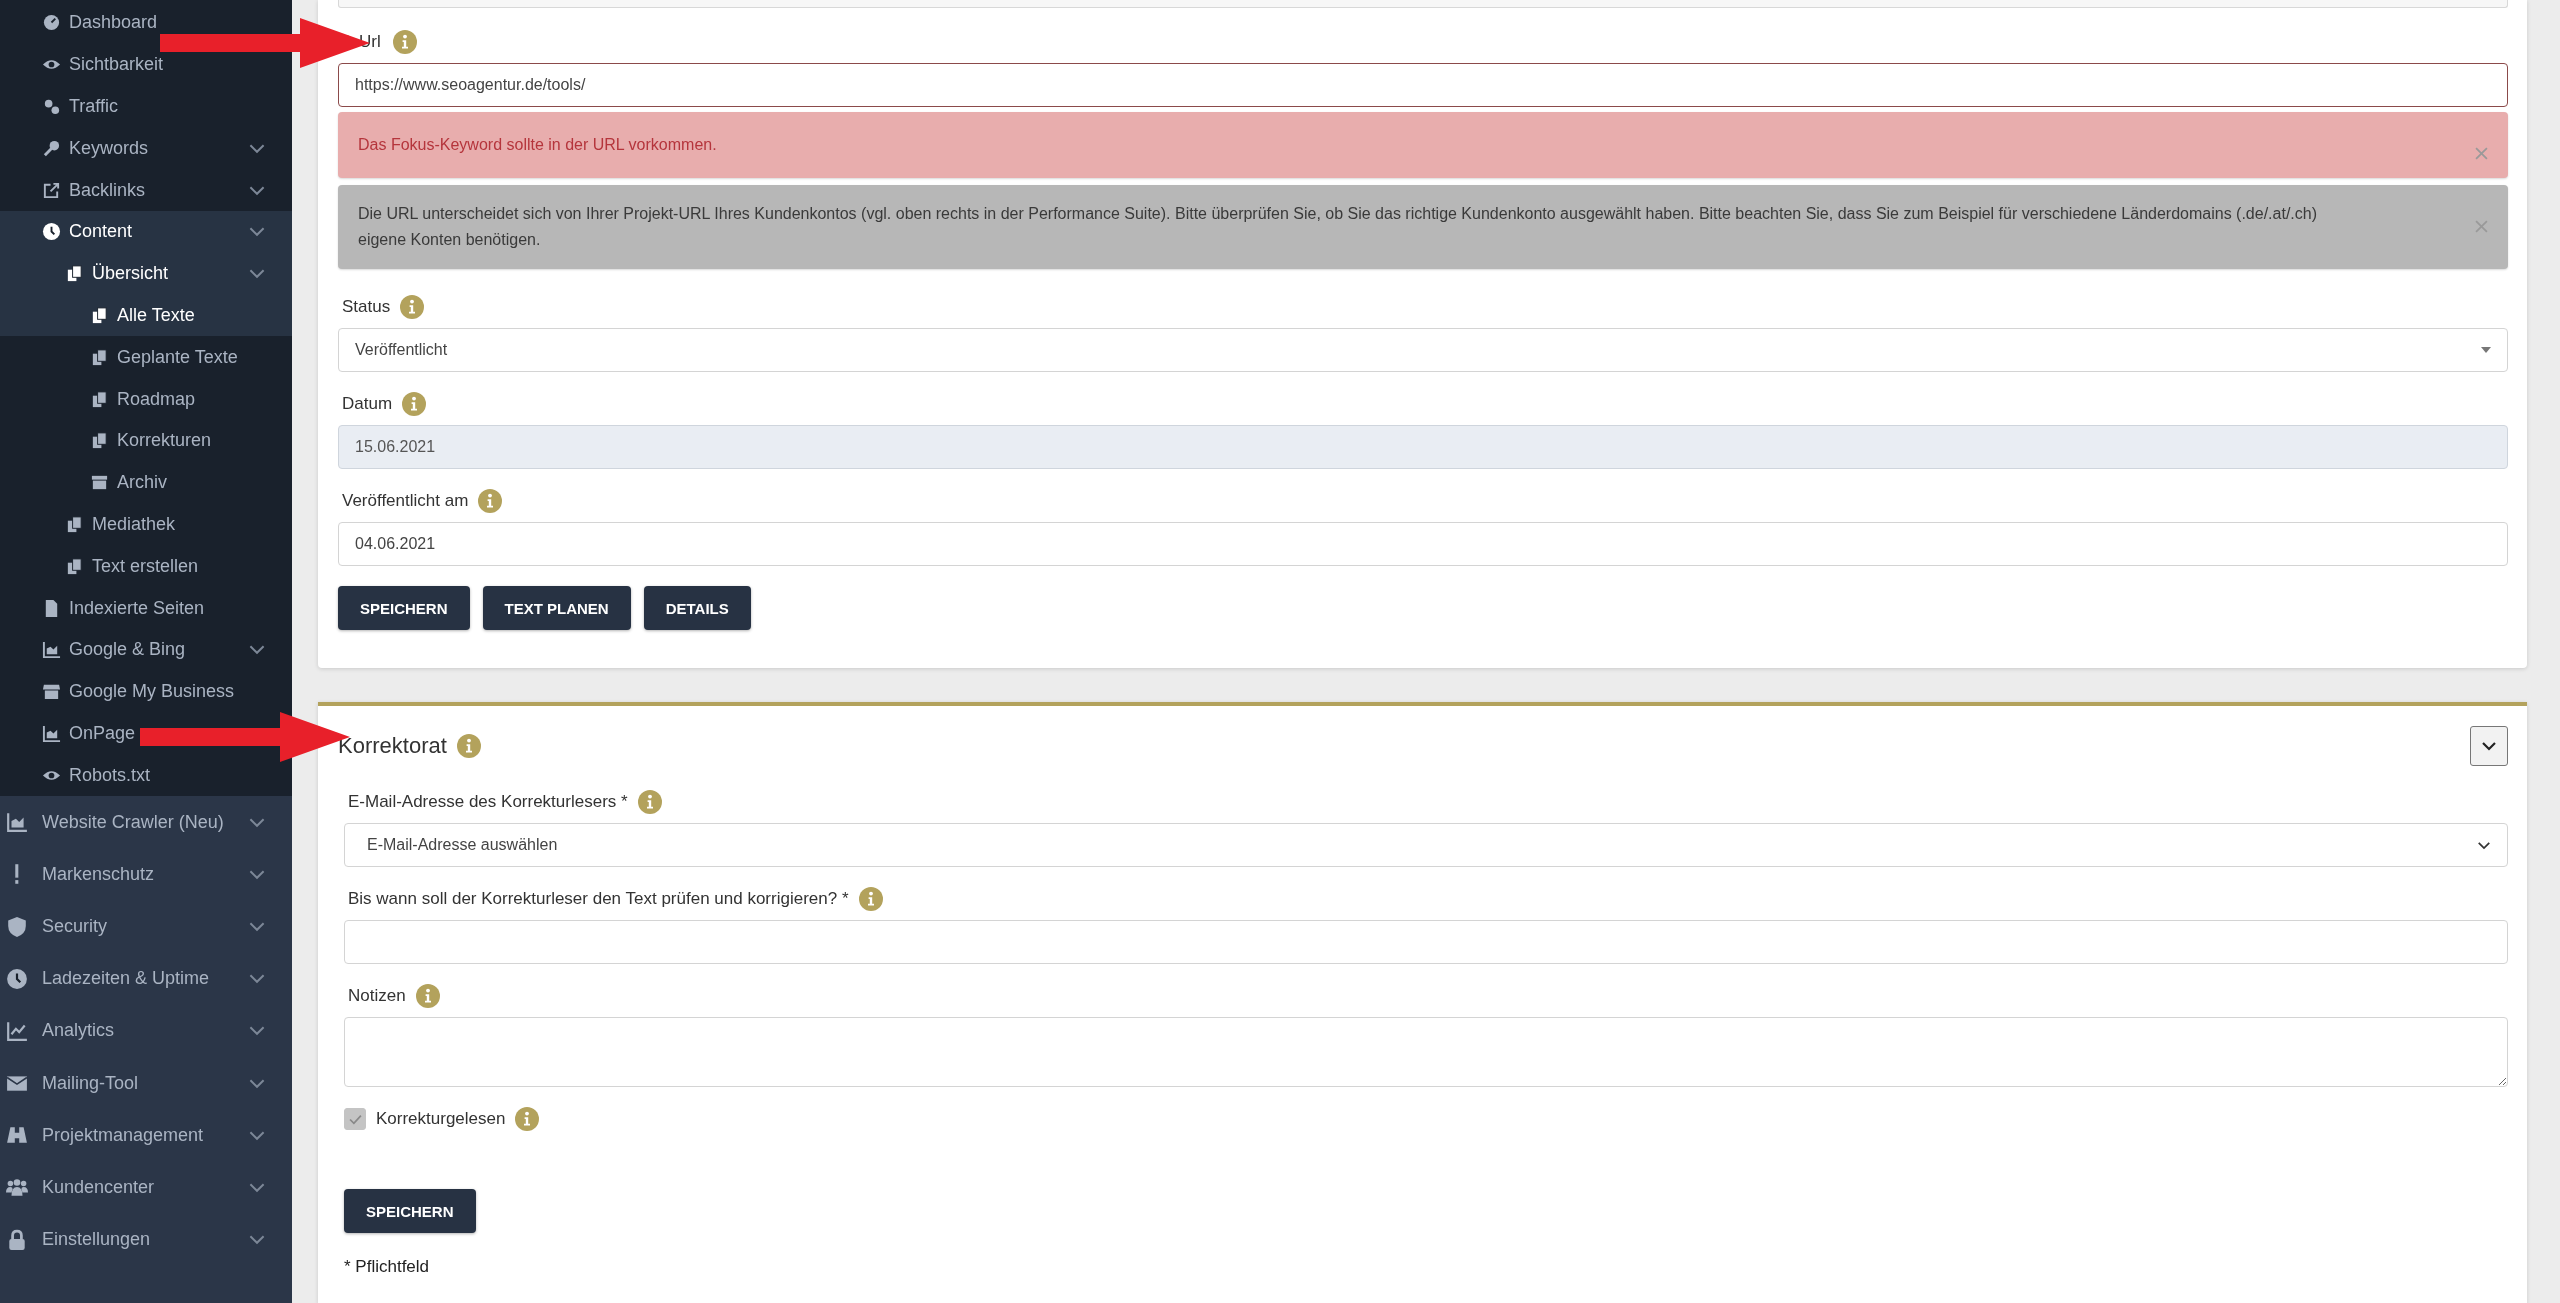 Image resolution: width=2560 pixels, height=1303 pixels. What do you see at coordinates (146, 874) in the screenshot?
I see `sidebar-item: Markenschutz` at bounding box center [146, 874].